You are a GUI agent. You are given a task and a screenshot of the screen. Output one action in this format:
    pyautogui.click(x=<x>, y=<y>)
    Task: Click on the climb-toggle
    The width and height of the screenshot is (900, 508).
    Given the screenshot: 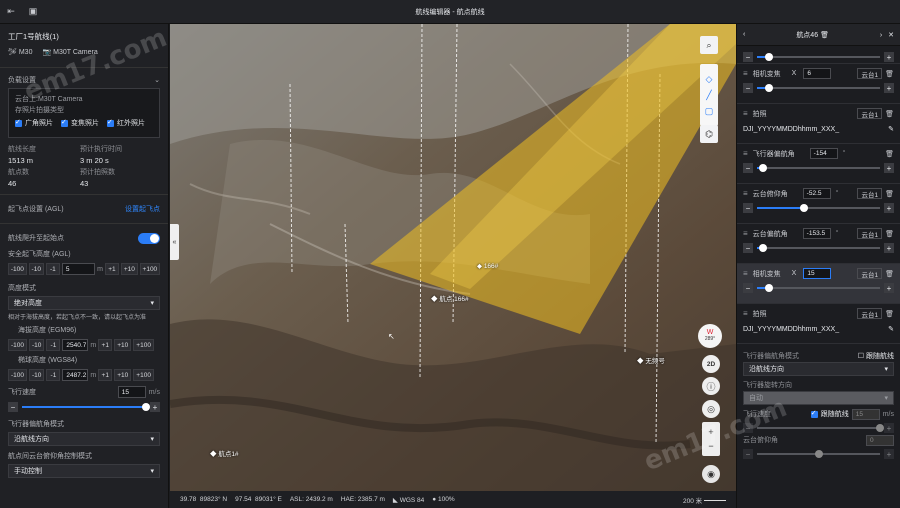 What is the action you would take?
    pyautogui.click(x=149, y=238)
    